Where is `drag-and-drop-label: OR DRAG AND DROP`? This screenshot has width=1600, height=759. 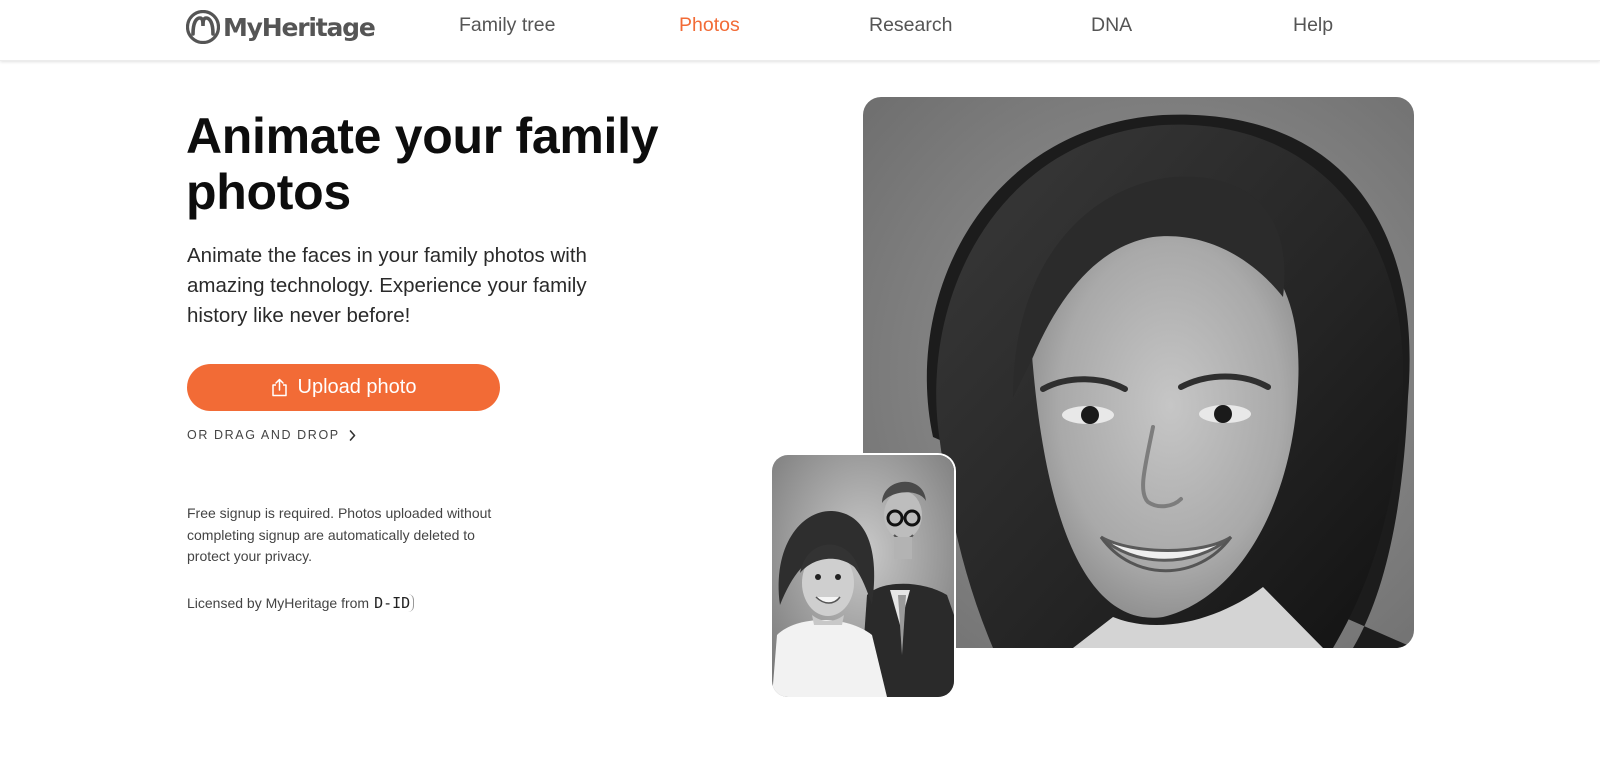
drag-and-drop-label: OR DRAG AND DROP is located at coordinates (263, 435).